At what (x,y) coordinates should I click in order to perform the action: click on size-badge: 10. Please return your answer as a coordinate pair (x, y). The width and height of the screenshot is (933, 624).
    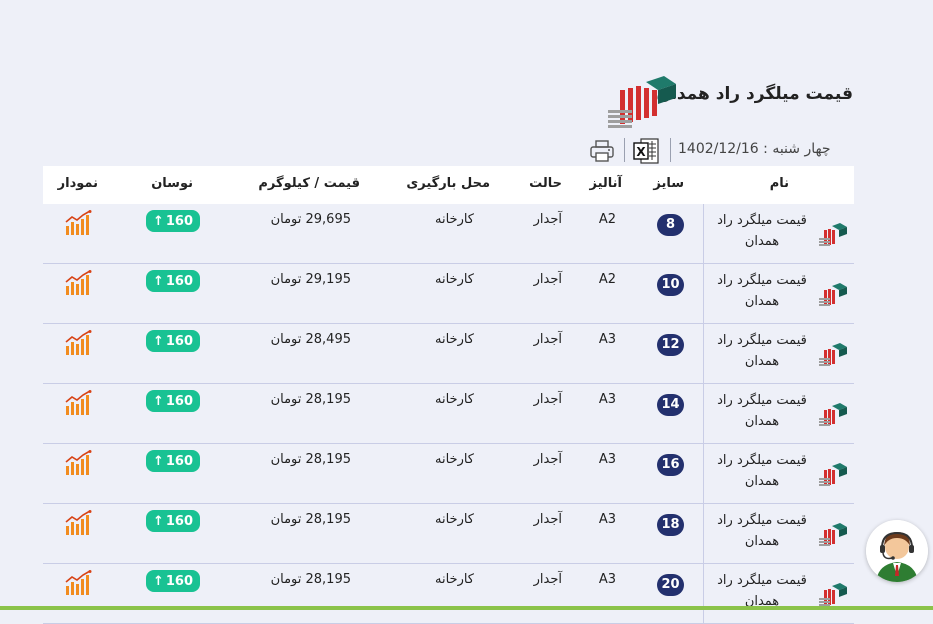
    Looking at the image, I should click on (670, 285).